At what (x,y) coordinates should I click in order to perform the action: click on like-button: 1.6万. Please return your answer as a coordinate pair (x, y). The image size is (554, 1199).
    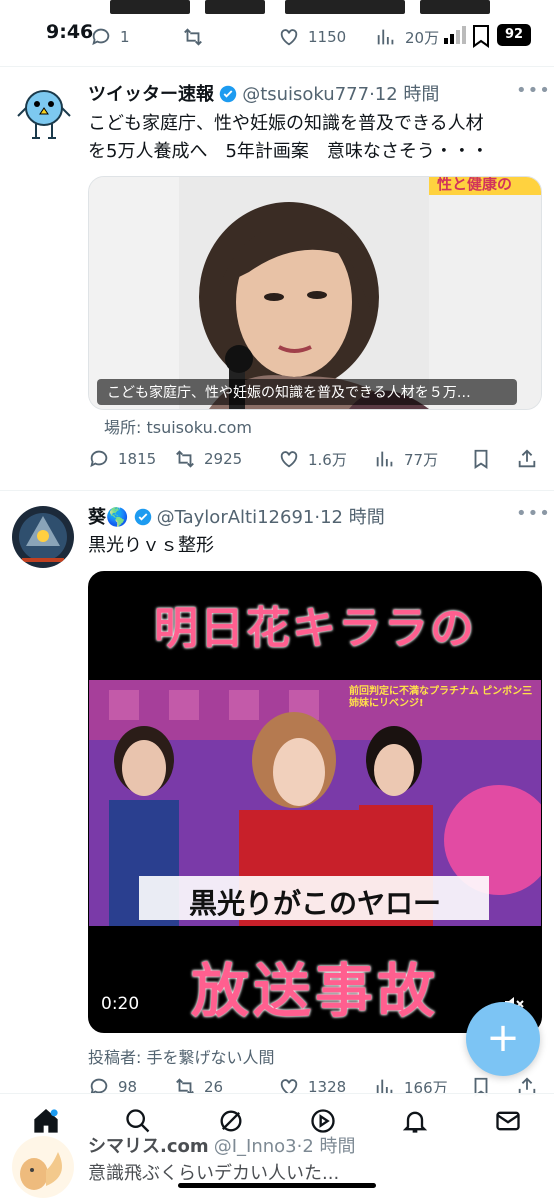
    Looking at the image, I should click on (326, 459).